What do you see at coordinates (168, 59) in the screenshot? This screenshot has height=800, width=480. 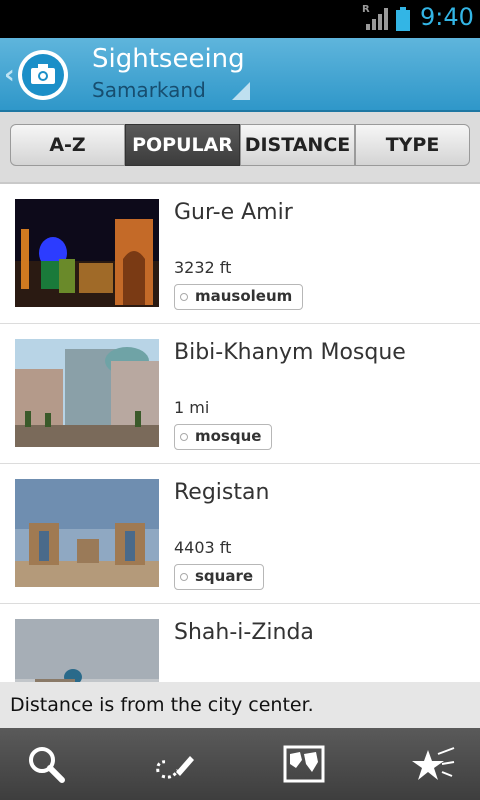 I see `page-title: Sightseeing` at bounding box center [168, 59].